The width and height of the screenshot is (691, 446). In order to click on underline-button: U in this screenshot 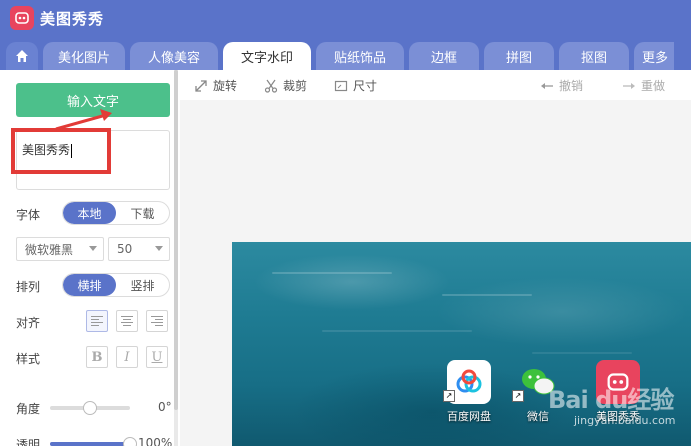, I will do `click(157, 357)`.